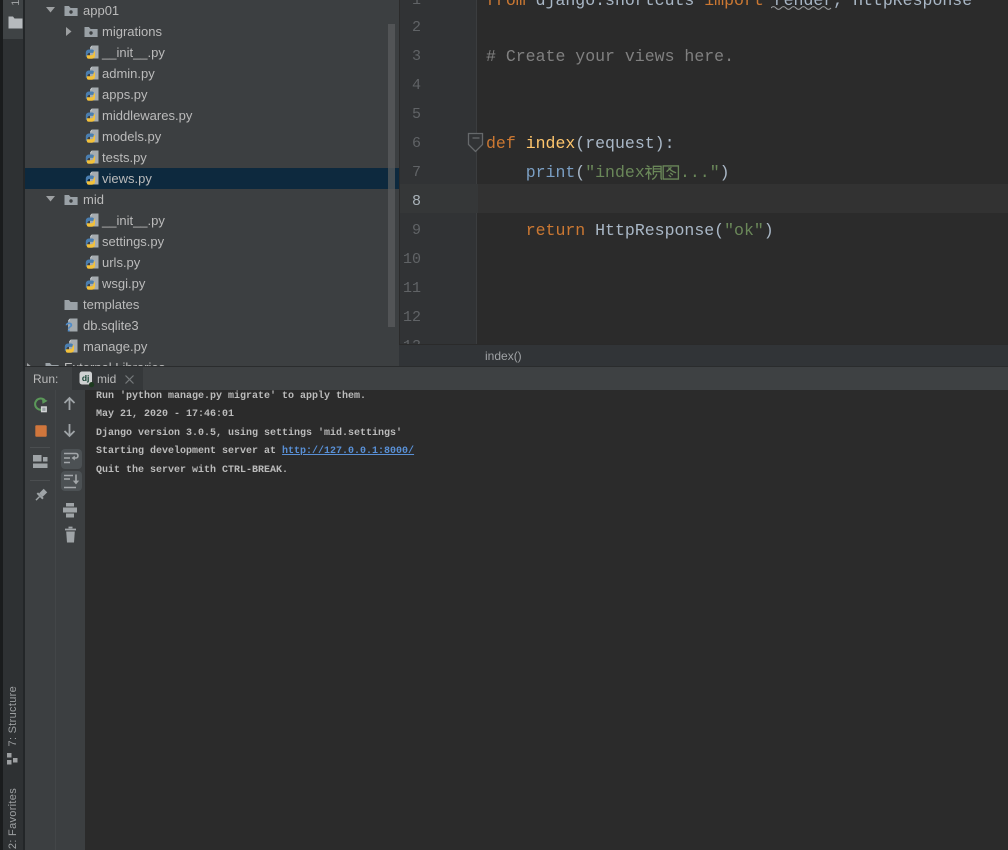  What do you see at coordinates (86, 378) in the screenshot?
I see `svg-text: dj` at bounding box center [86, 378].